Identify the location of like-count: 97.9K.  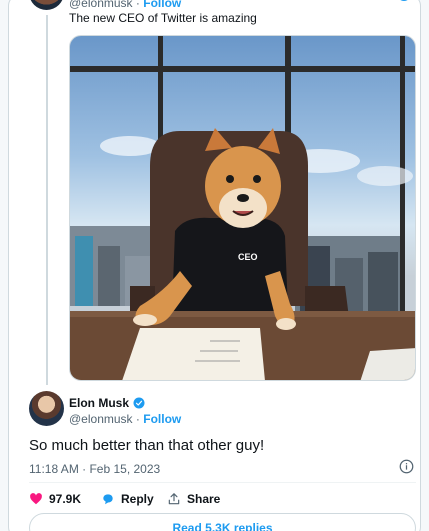
(65, 499).